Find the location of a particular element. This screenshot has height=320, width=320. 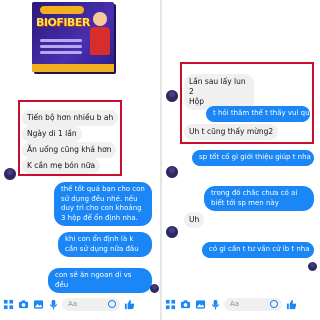

outgoing-message: khi con ổn định là k cần sử dụng nữa đâu is located at coordinates (105, 244).